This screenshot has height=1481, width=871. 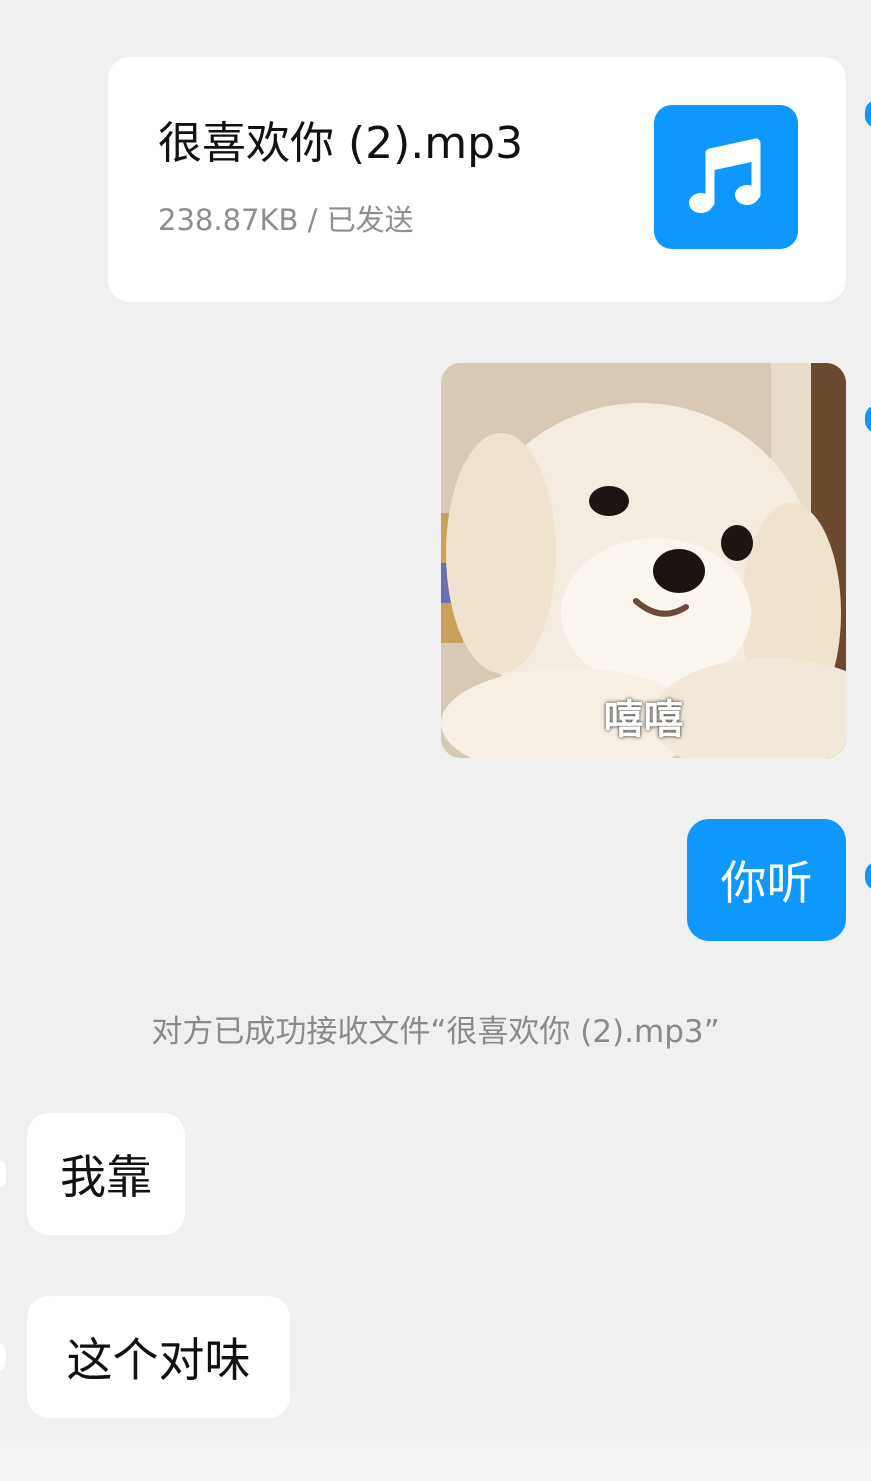 What do you see at coordinates (286, 220) in the screenshot?
I see `file-meta: 238.87KB / 已发送` at bounding box center [286, 220].